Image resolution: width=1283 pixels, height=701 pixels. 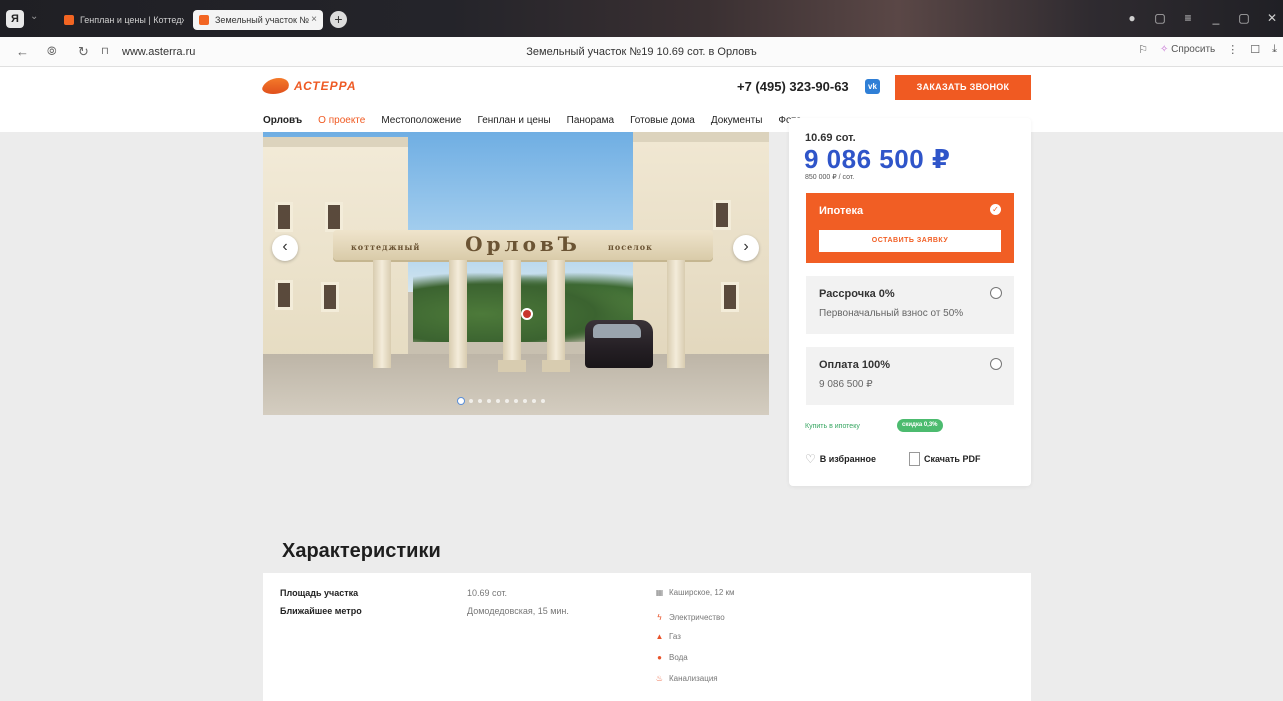 What do you see at coordinates (840, 459) in the screenshot?
I see `add-to-favorites-button: ♡ В избранное` at bounding box center [840, 459].